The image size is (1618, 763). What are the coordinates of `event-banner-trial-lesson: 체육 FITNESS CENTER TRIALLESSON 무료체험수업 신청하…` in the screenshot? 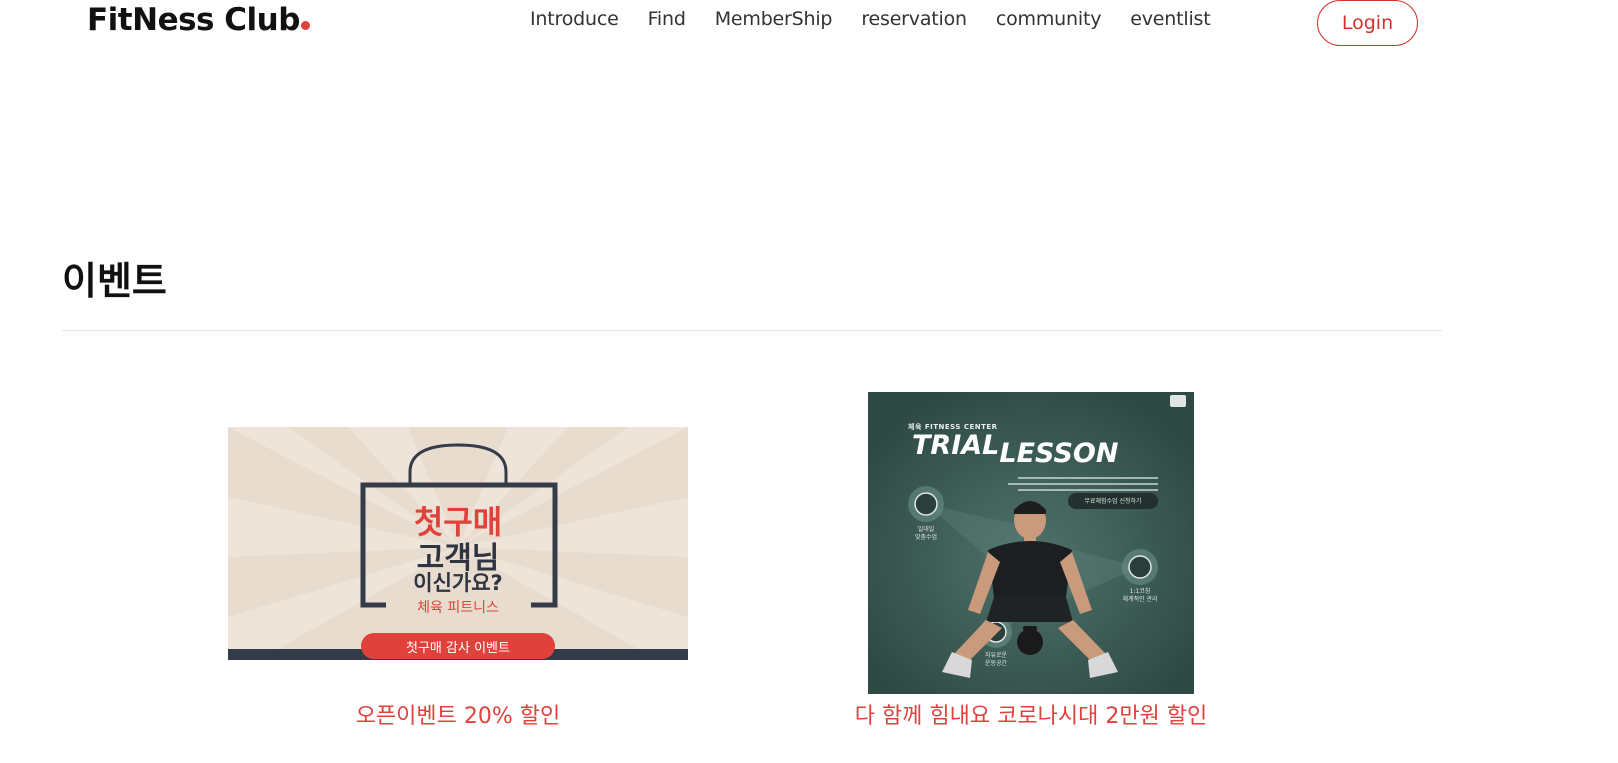 It's located at (1031, 543).